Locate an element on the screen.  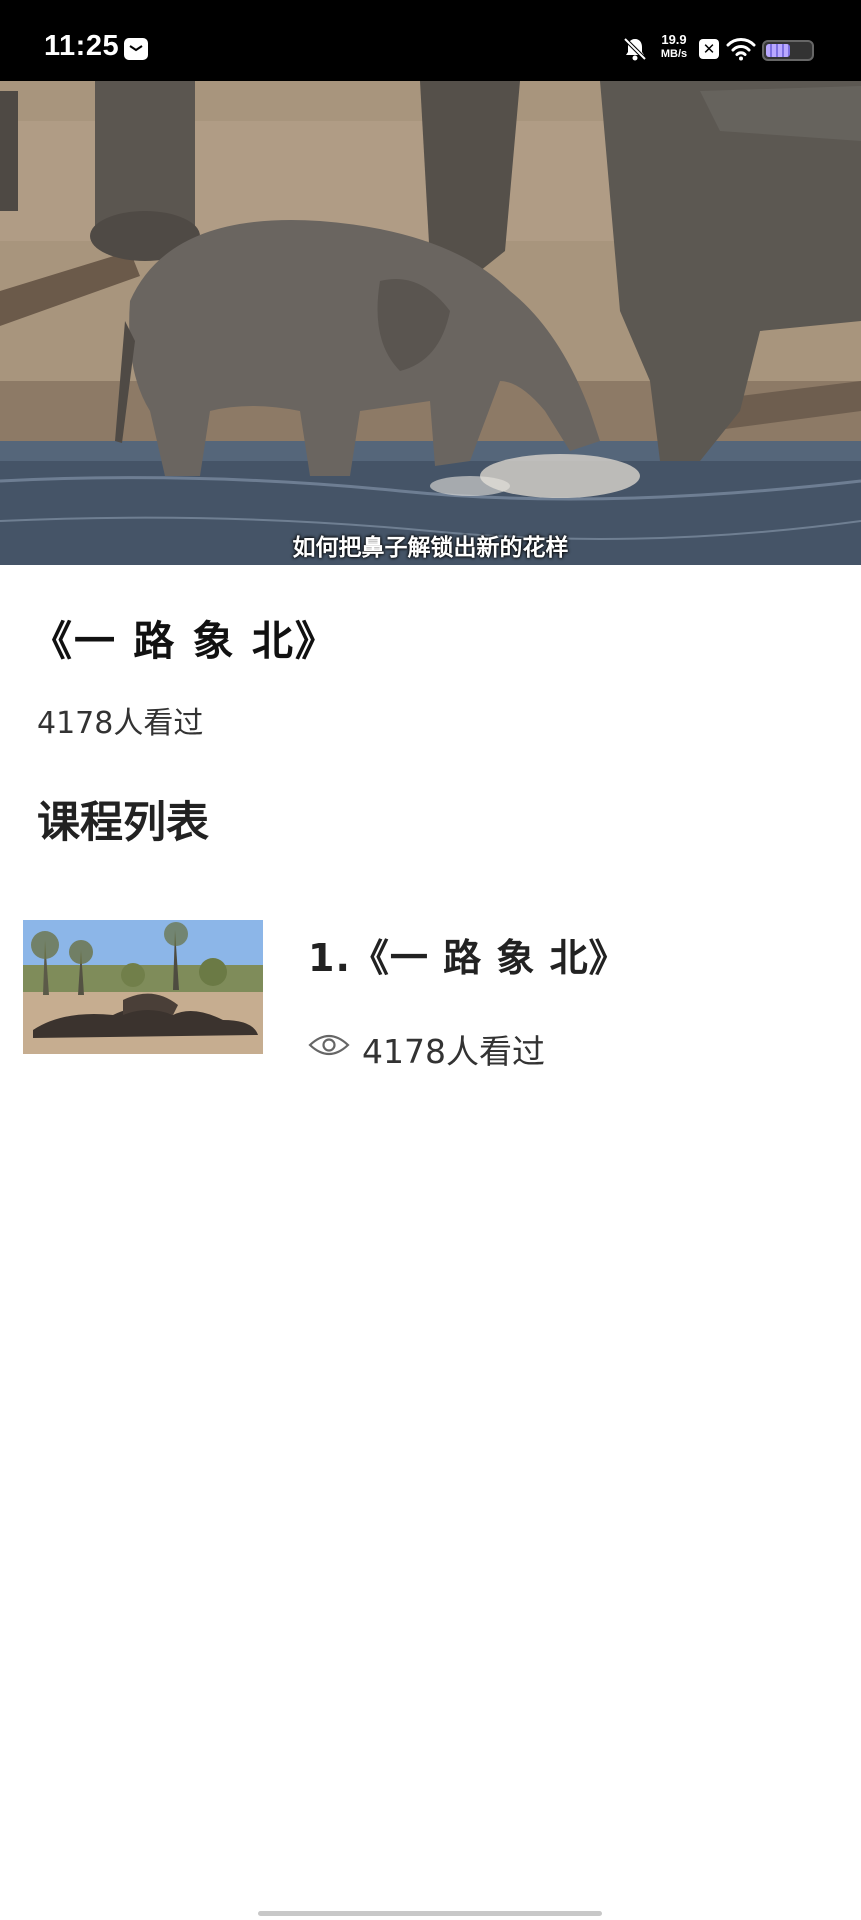
status-time: 11:25 is located at coordinates (82, 46).